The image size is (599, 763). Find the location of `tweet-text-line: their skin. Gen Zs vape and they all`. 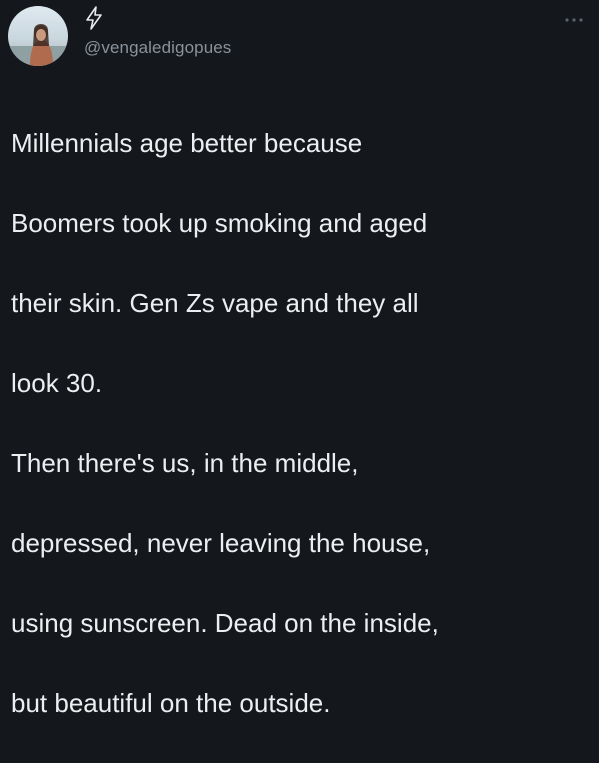

tweet-text-line: their skin. Gen Zs vape and they all is located at coordinates (215, 303).